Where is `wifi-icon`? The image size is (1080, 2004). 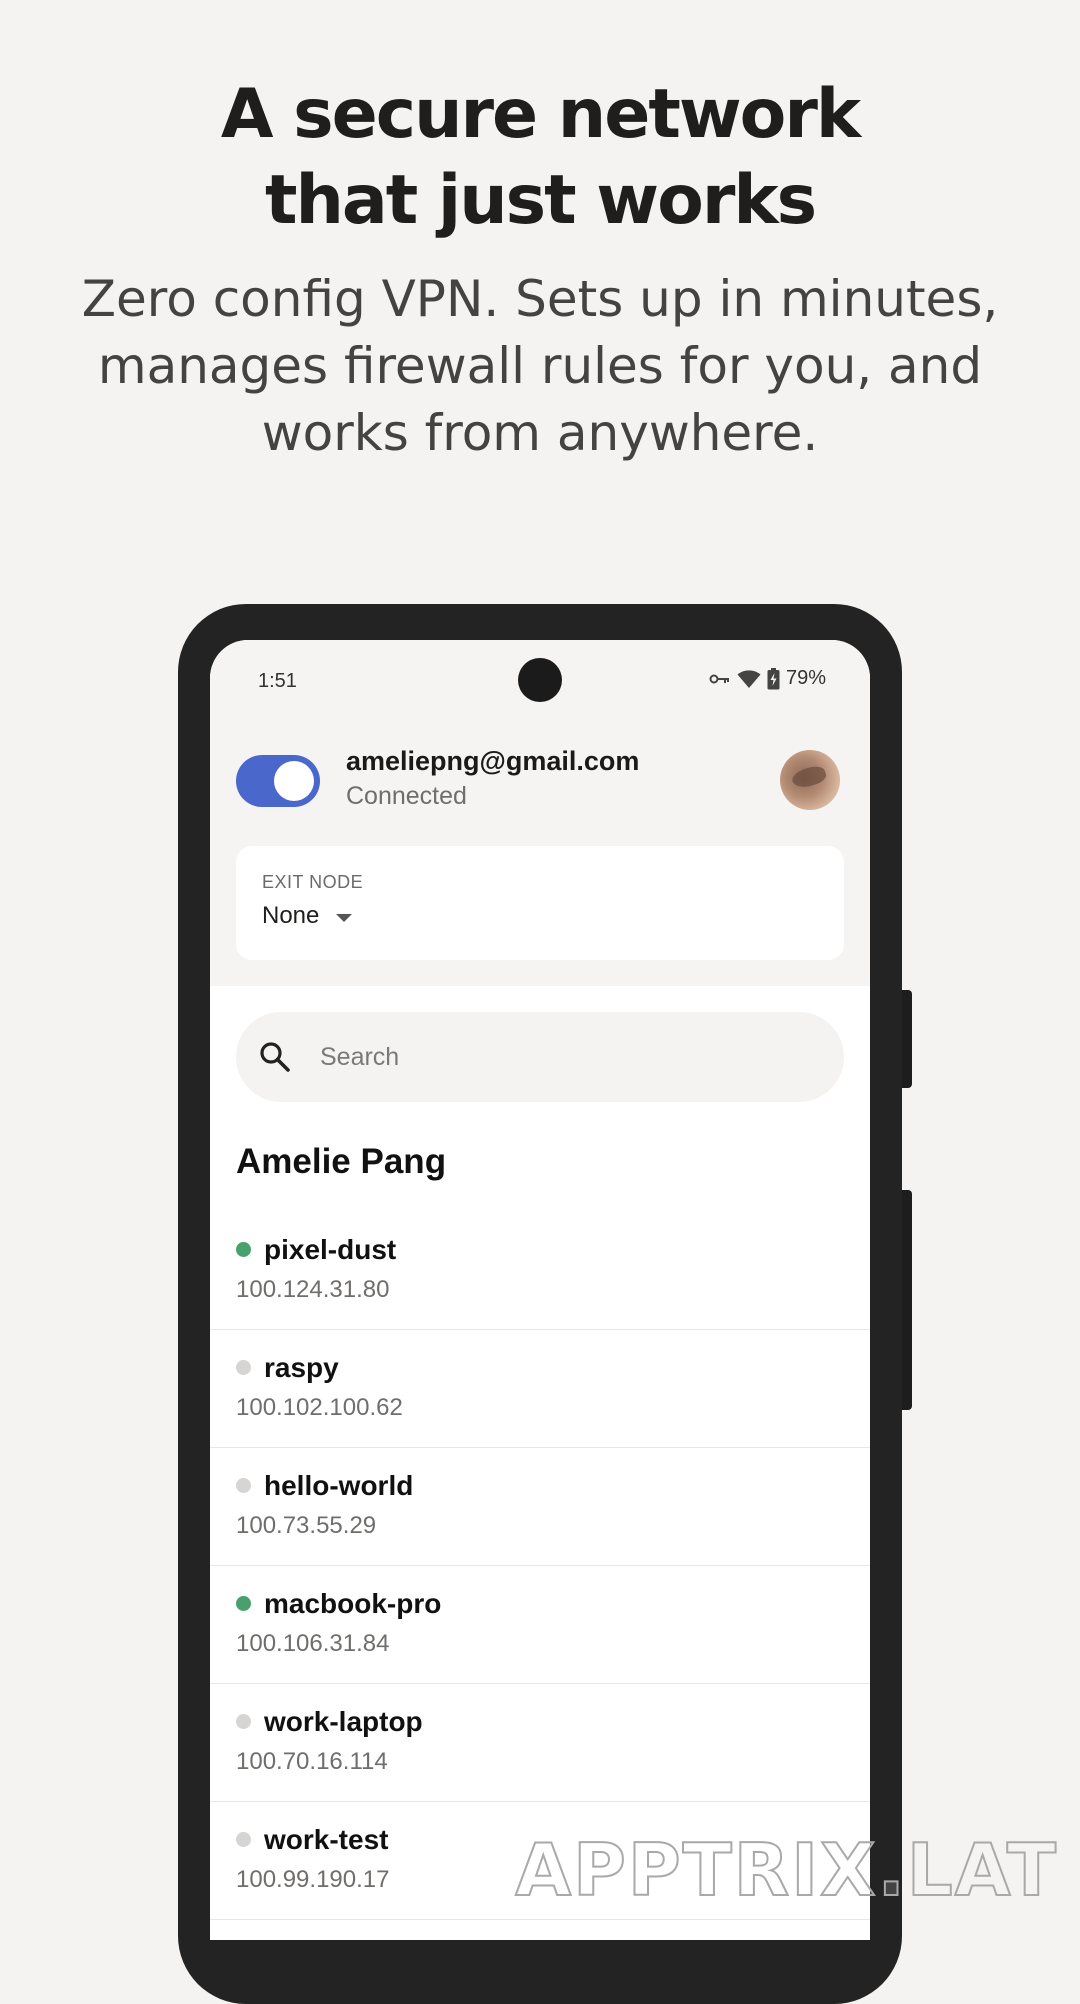
wifi-icon is located at coordinates (749, 679).